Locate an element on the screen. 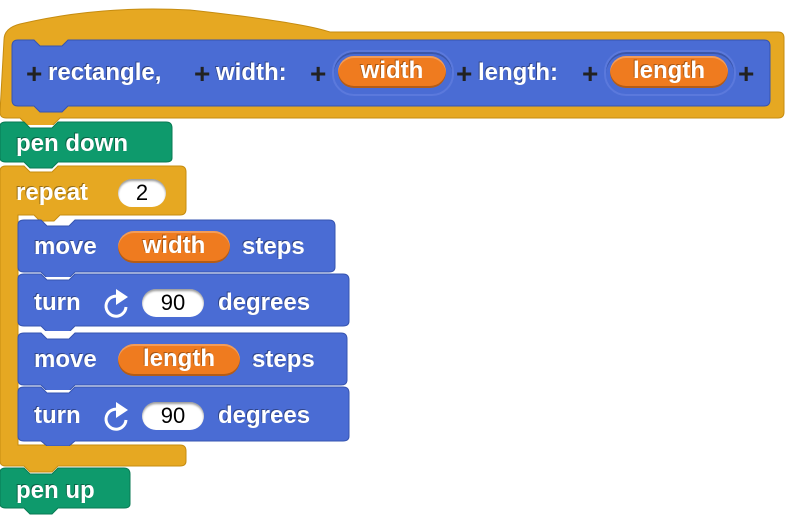 This screenshot has width=786, height=519. pen-up-label: pen up is located at coordinates (55, 490).